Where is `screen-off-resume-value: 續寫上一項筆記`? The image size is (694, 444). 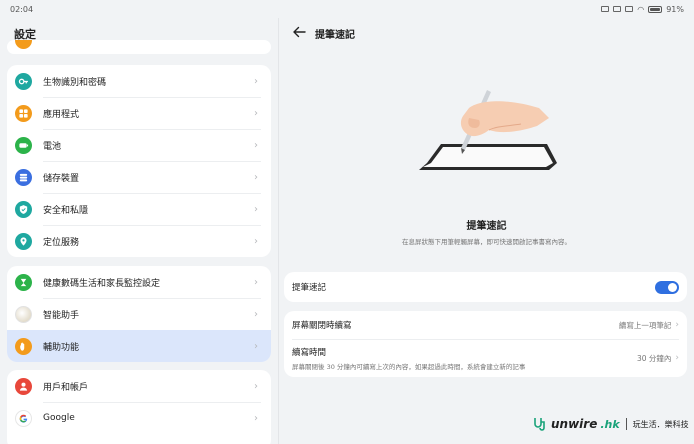 screen-off-resume-value: 續寫上一項筆記 is located at coordinates (645, 325).